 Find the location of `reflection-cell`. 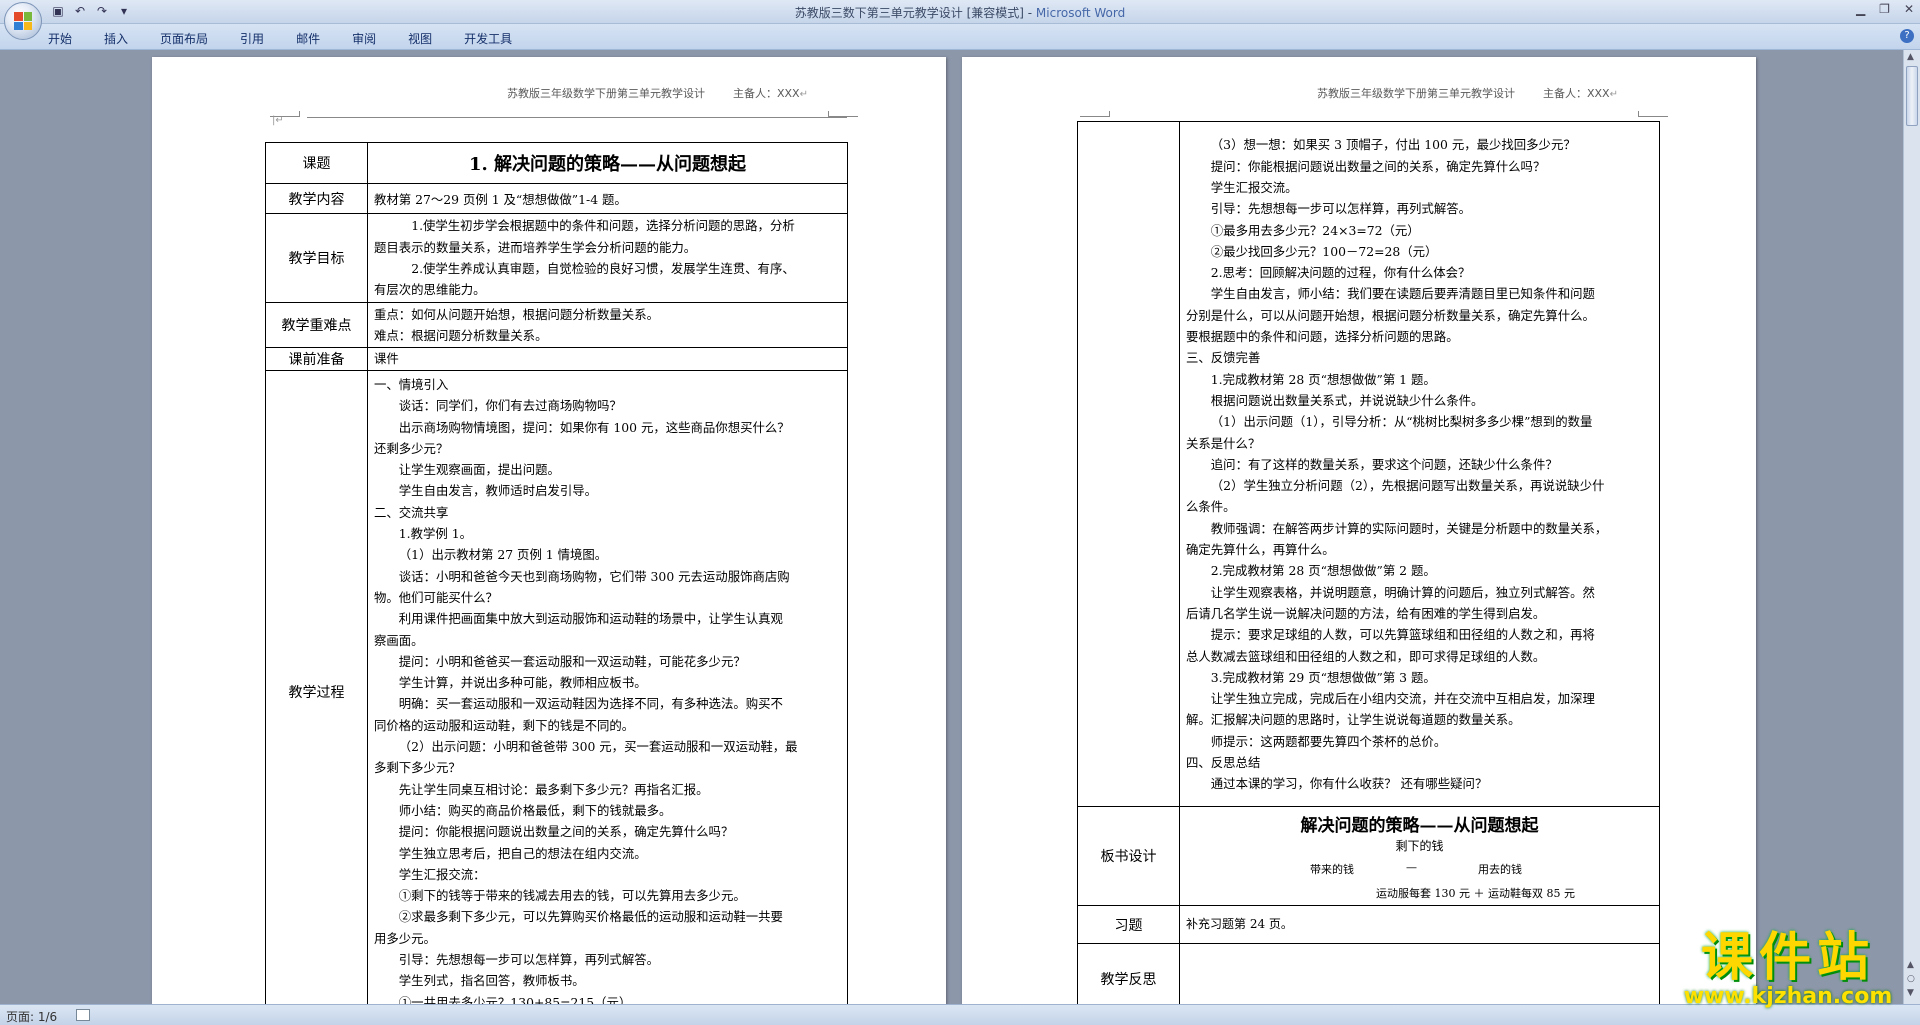

reflection-cell is located at coordinates (1419, 973).